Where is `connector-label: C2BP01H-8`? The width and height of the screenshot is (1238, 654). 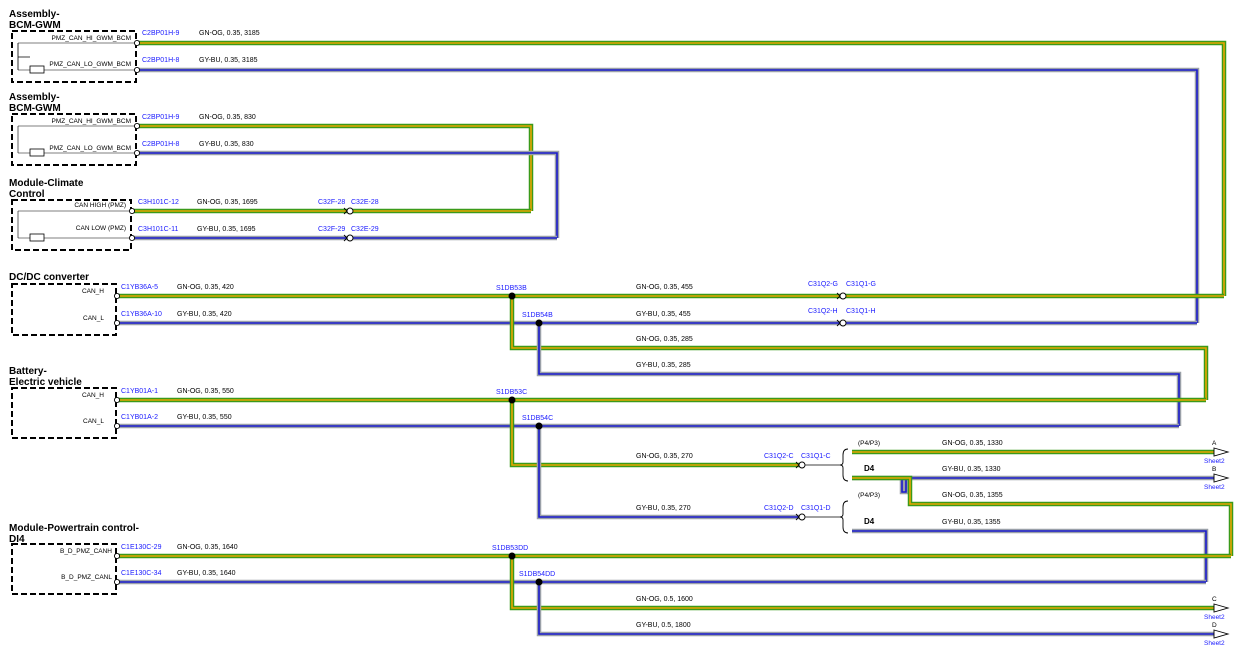
connector-label: C2BP01H-8 is located at coordinates (160, 144).